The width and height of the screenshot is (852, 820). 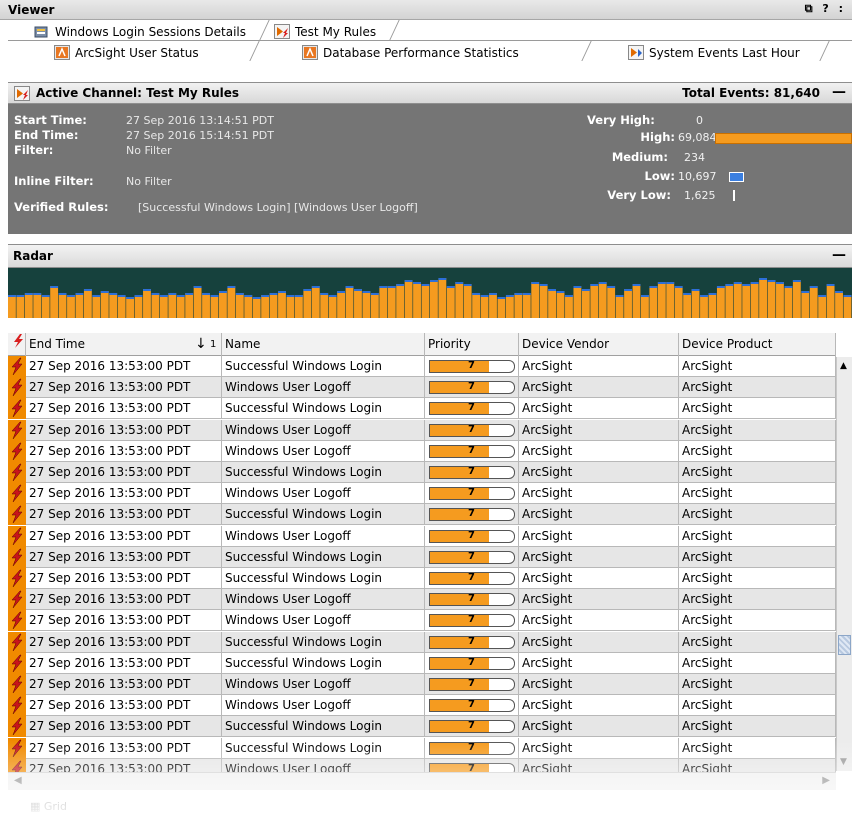 I want to click on tab-database-performance: Database Performance Statistics, so click(x=410, y=52).